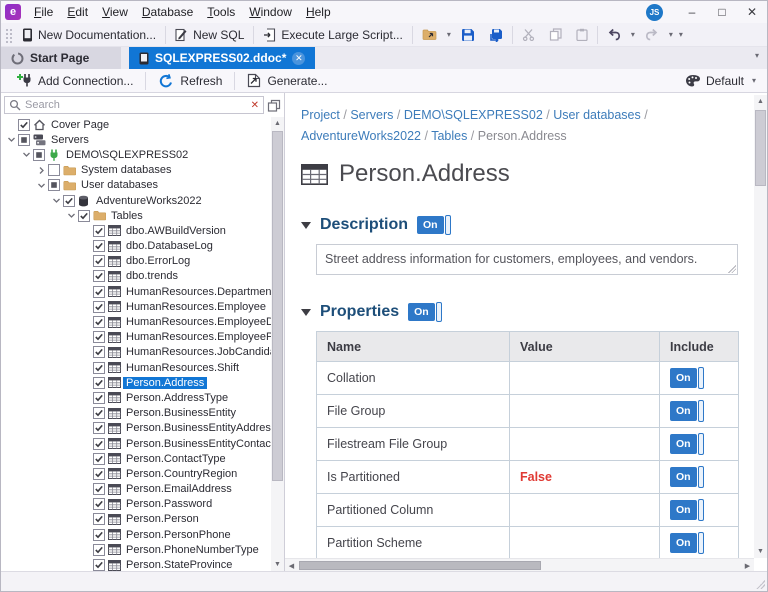 The height and width of the screenshot is (592, 768). What do you see at coordinates (291, 565) in the screenshot?
I see `scroll-left-icon: ◀` at bounding box center [291, 565].